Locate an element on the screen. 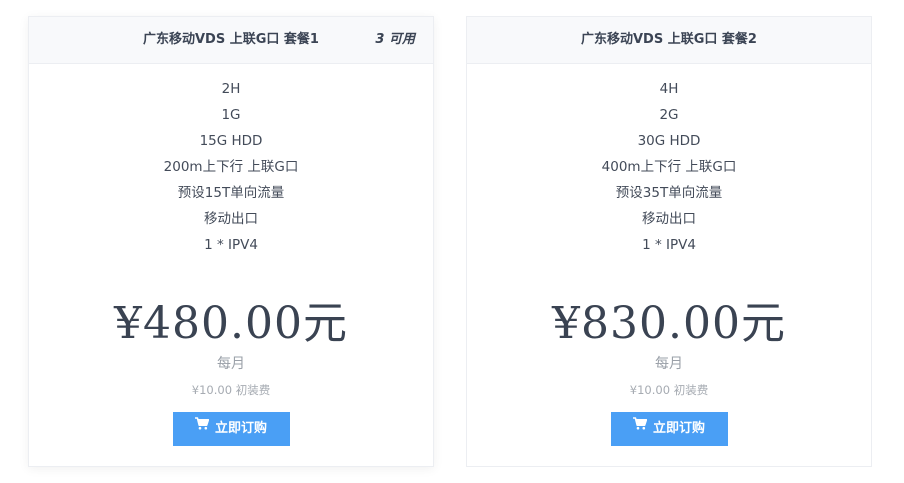 The image size is (904, 483). package-header: 广东移动VDS 上联G口 套餐1 3 可用 is located at coordinates (231, 40).